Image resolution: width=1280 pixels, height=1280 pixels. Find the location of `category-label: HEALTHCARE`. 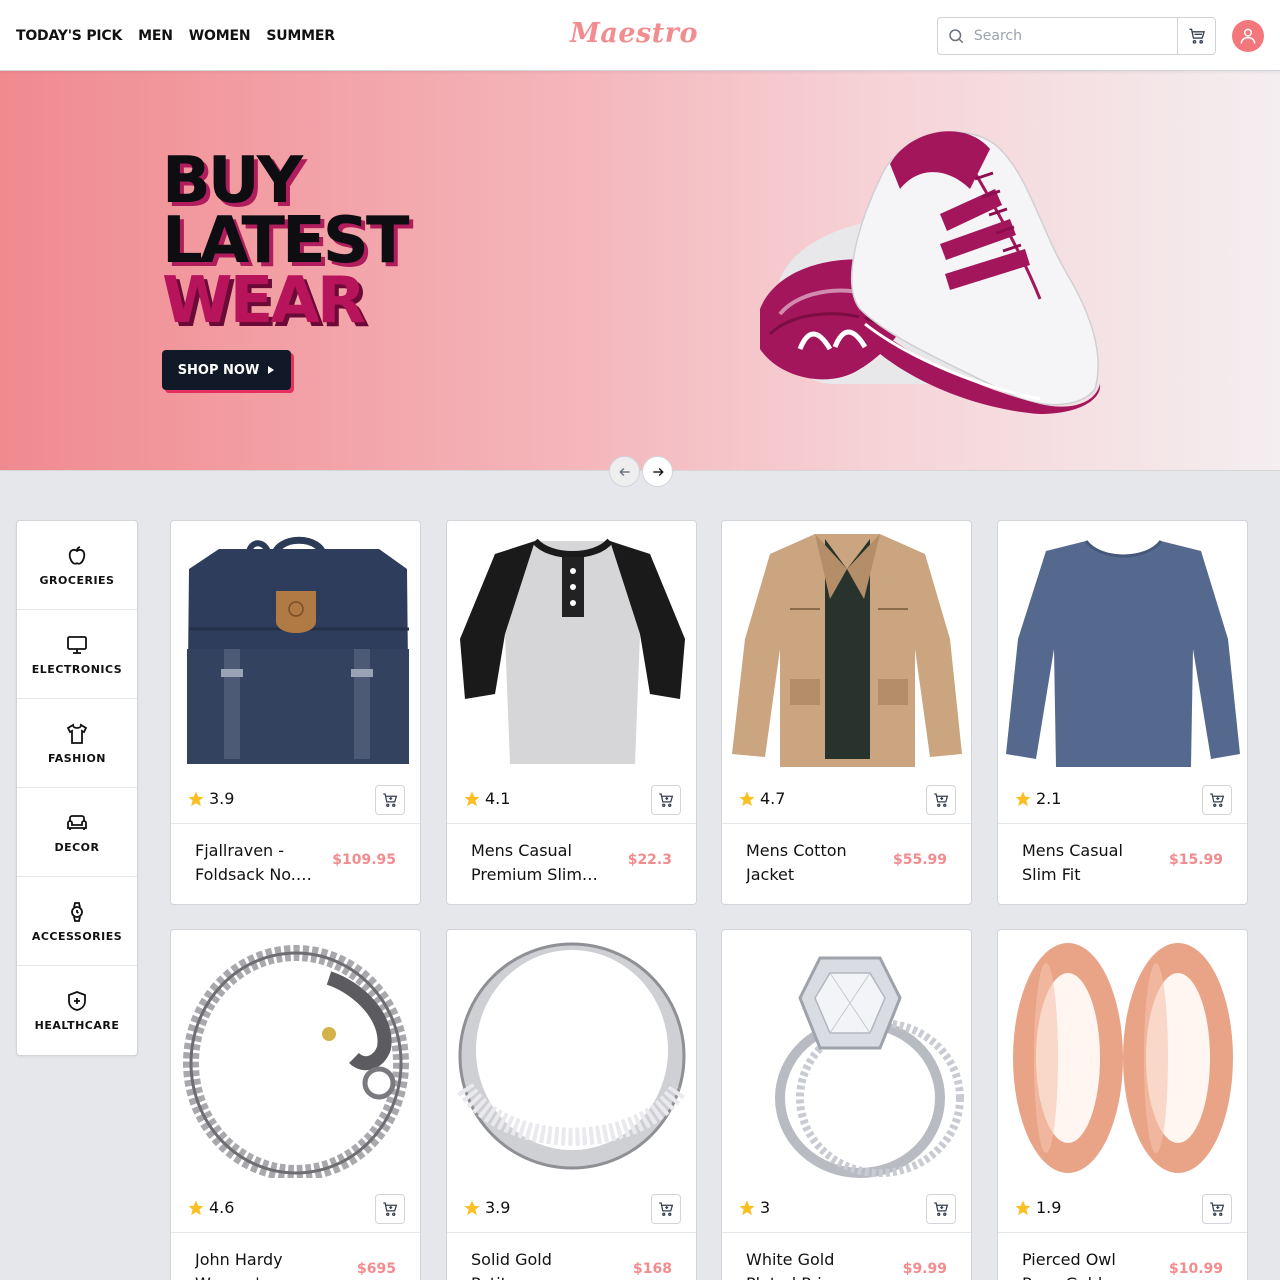

category-label: HEALTHCARE is located at coordinates (77, 1025).